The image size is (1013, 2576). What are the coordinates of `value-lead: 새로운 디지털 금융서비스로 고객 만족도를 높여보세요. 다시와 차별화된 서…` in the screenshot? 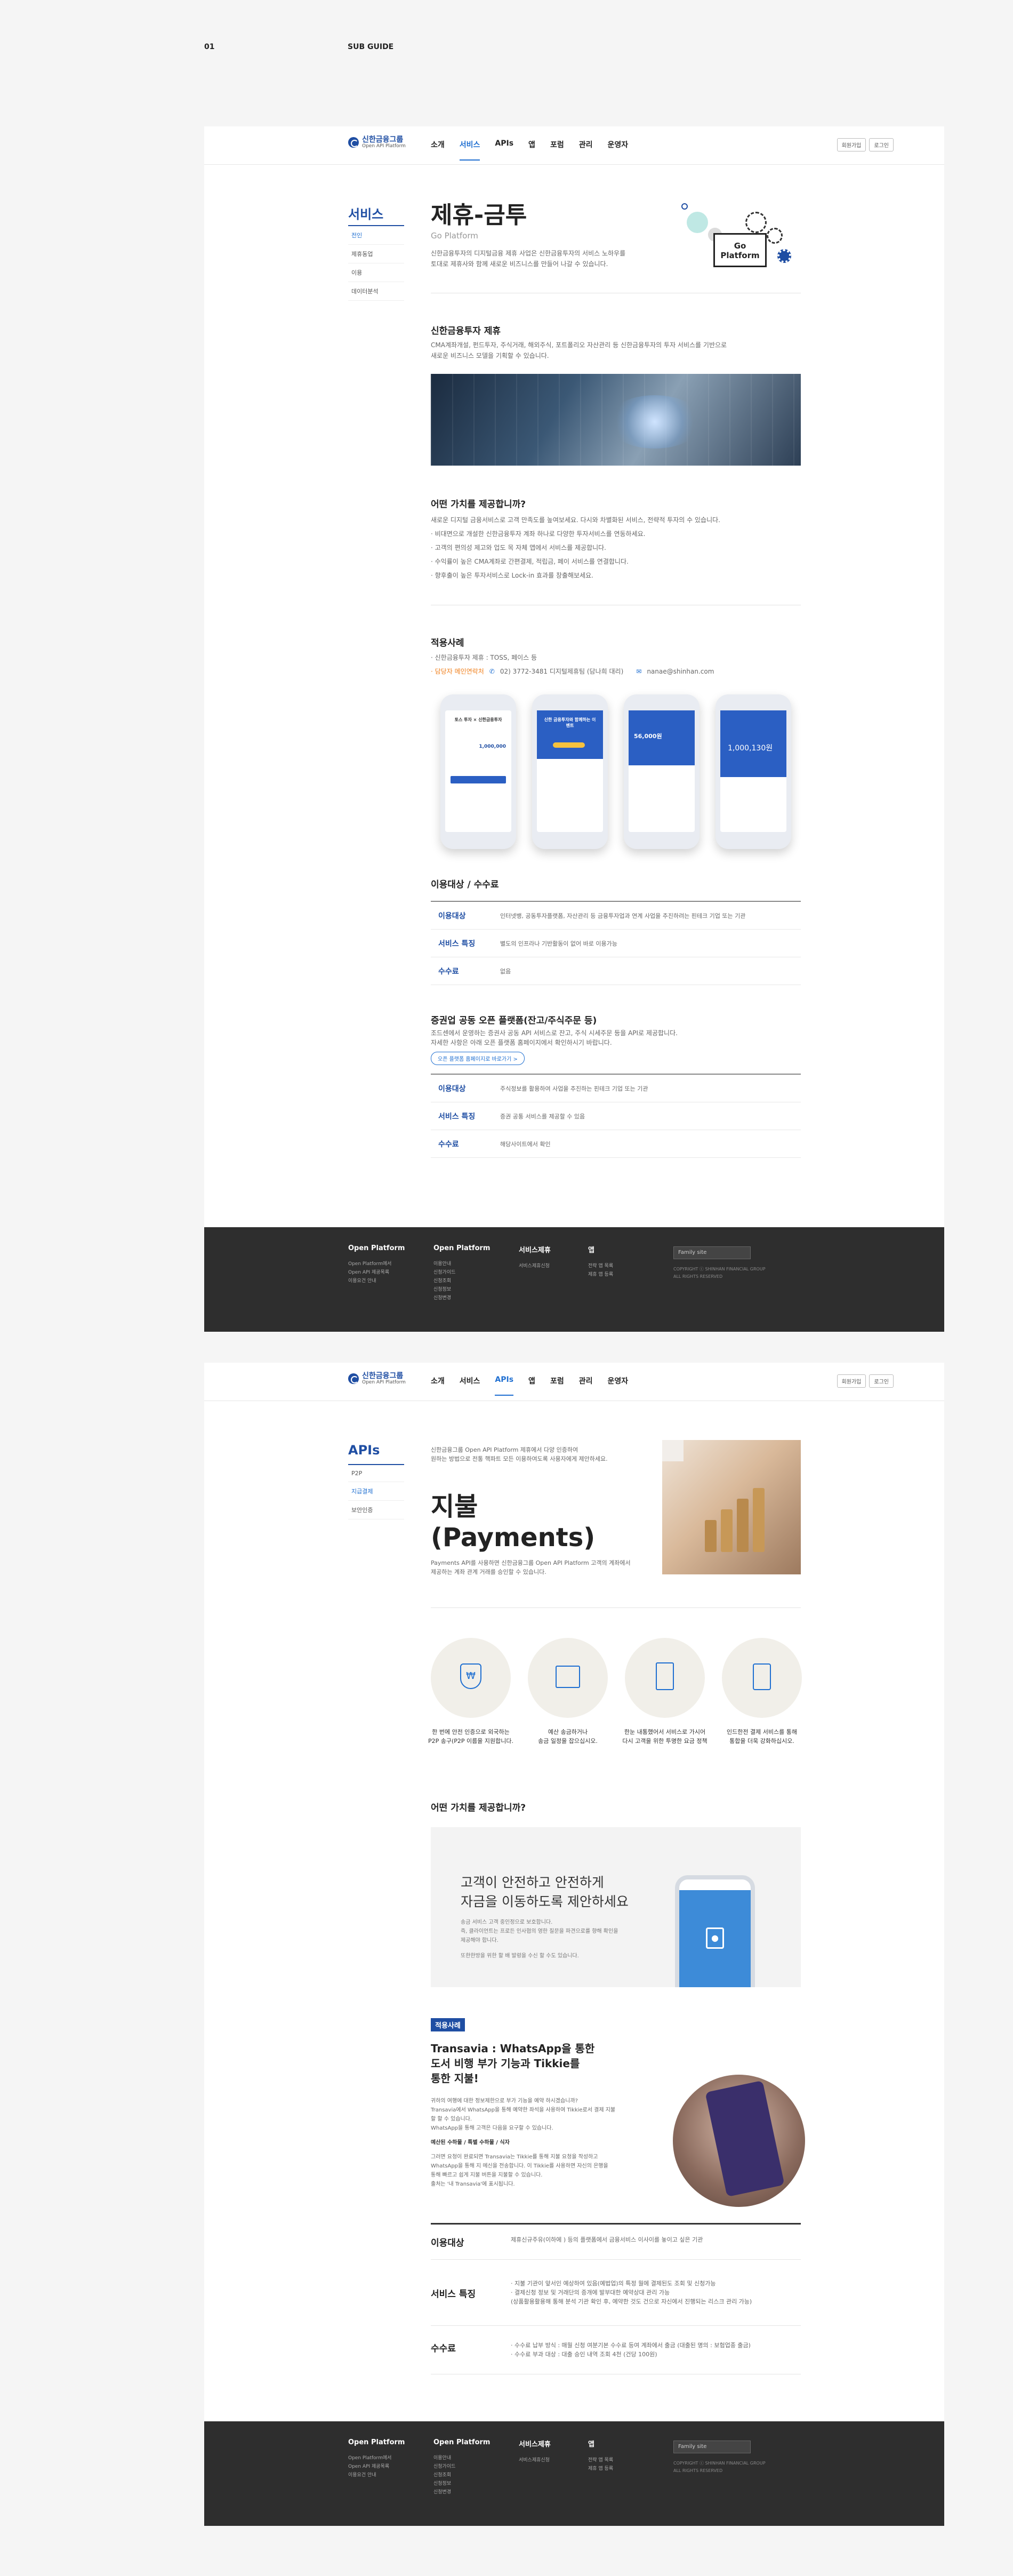 It's located at (575, 520).